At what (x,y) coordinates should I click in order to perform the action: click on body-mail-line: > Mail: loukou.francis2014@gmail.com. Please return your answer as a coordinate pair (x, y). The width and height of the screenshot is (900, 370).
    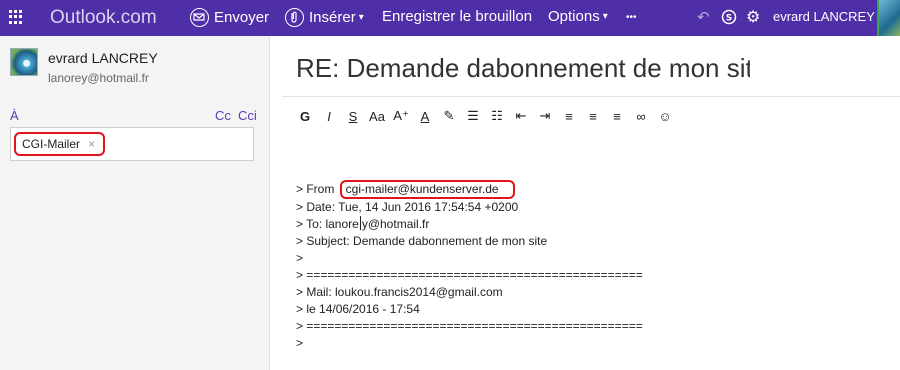
    Looking at the image, I should click on (399, 292).